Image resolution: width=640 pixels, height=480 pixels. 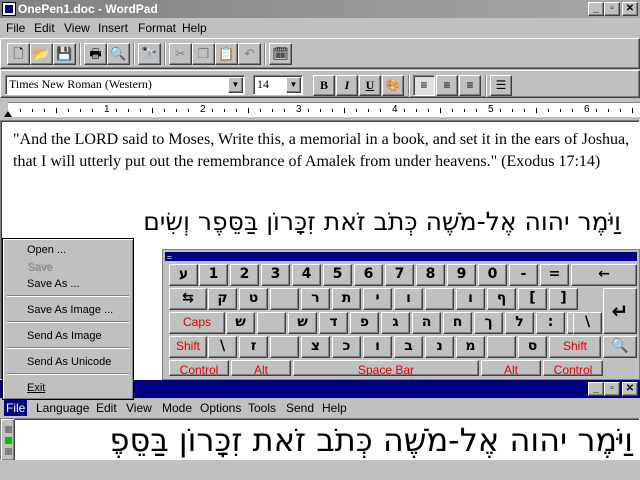 I want to click on color-palette-icon: 🎨, so click(x=393, y=85).